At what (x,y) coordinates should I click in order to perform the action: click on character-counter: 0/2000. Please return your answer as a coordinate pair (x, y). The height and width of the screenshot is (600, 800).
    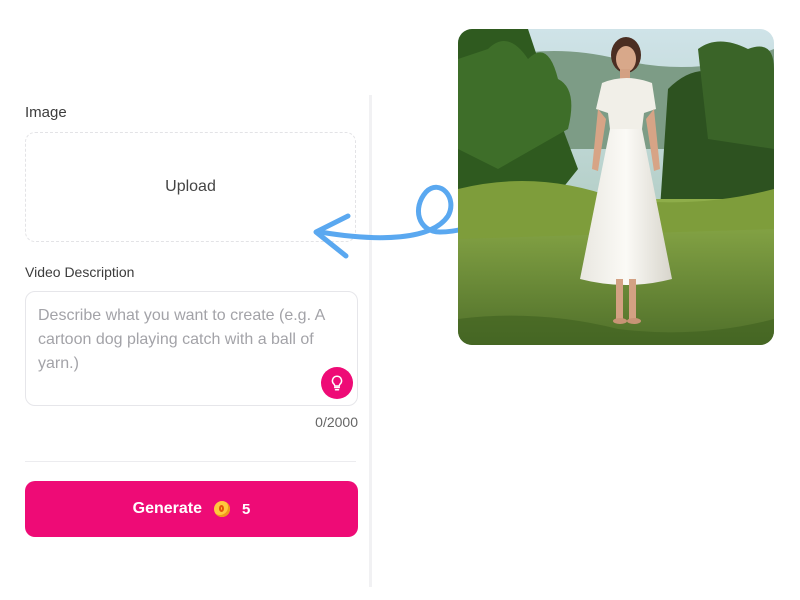
    Looking at the image, I should click on (336, 422).